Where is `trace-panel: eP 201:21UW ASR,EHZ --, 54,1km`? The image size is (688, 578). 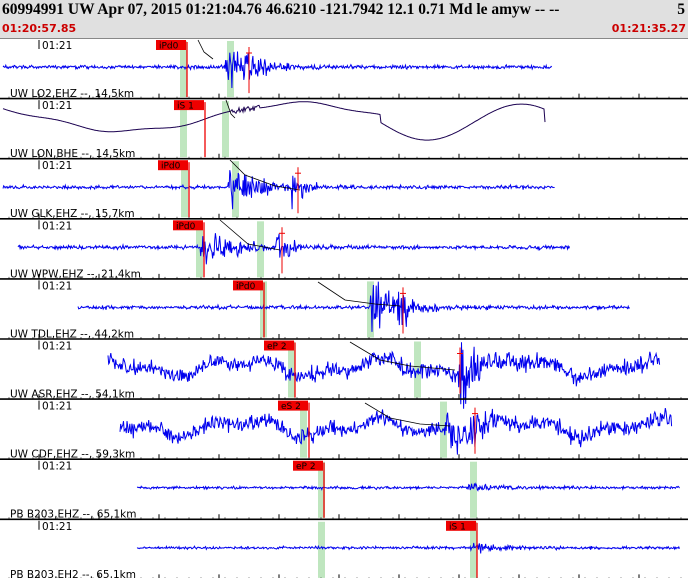
trace-panel: eP 201:21UW ASR,EHZ --, 54,1km is located at coordinates (344, 374).